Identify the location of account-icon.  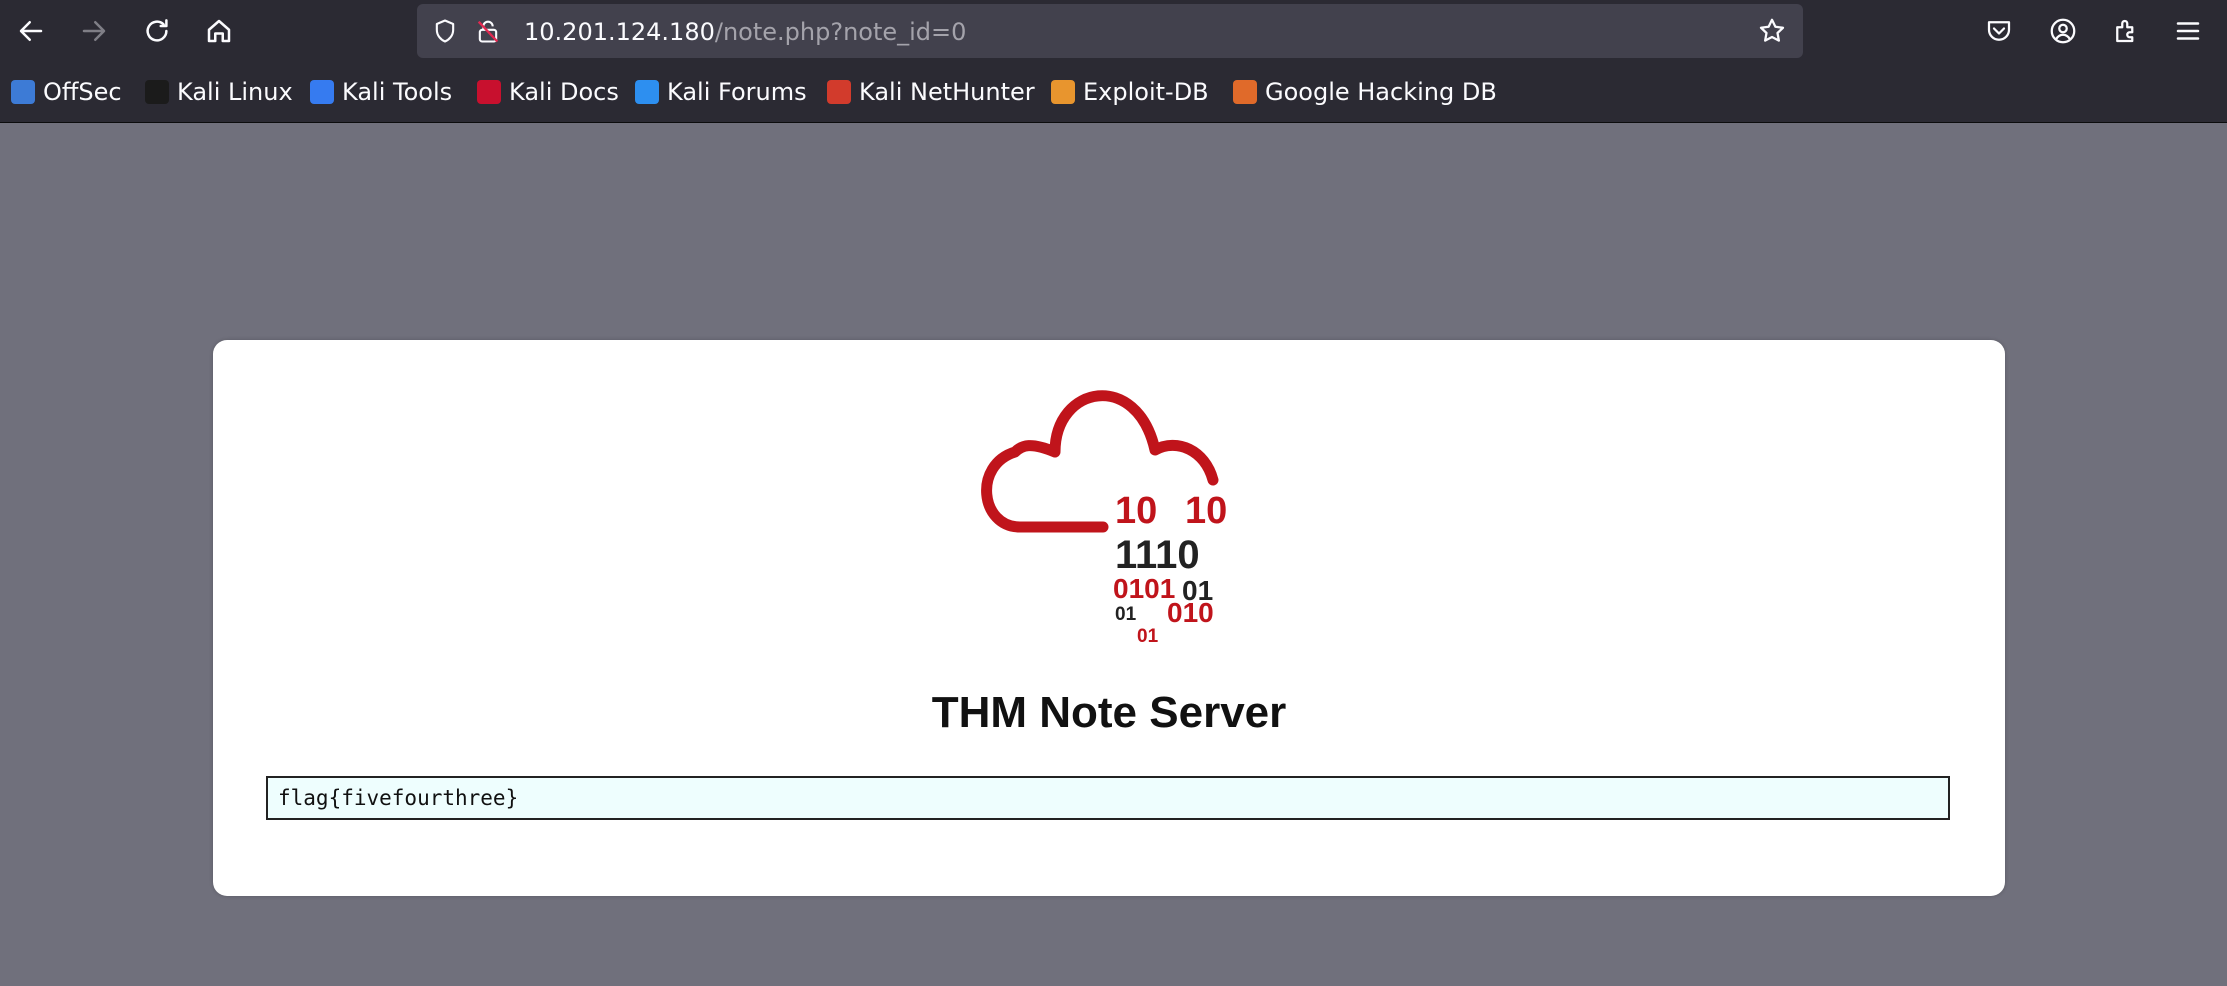
(2063, 31).